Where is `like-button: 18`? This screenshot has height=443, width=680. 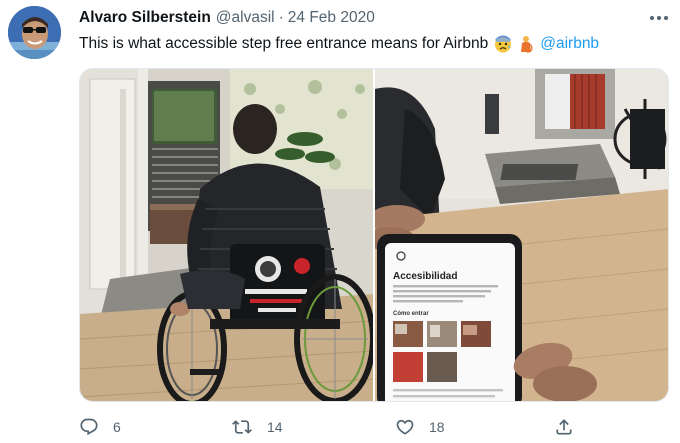 like-button: 18 is located at coordinates (420, 427).